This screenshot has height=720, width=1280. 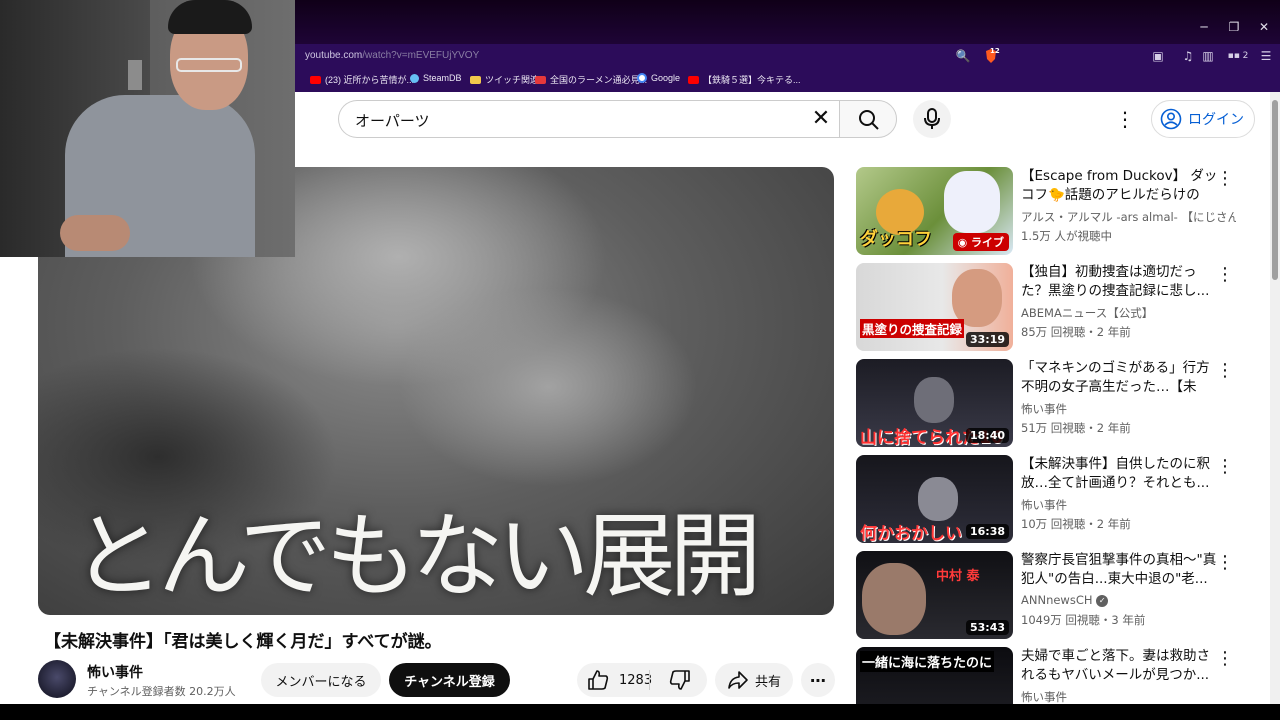 I want to click on bookmark-item: SteamDB, so click(x=436, y=78).